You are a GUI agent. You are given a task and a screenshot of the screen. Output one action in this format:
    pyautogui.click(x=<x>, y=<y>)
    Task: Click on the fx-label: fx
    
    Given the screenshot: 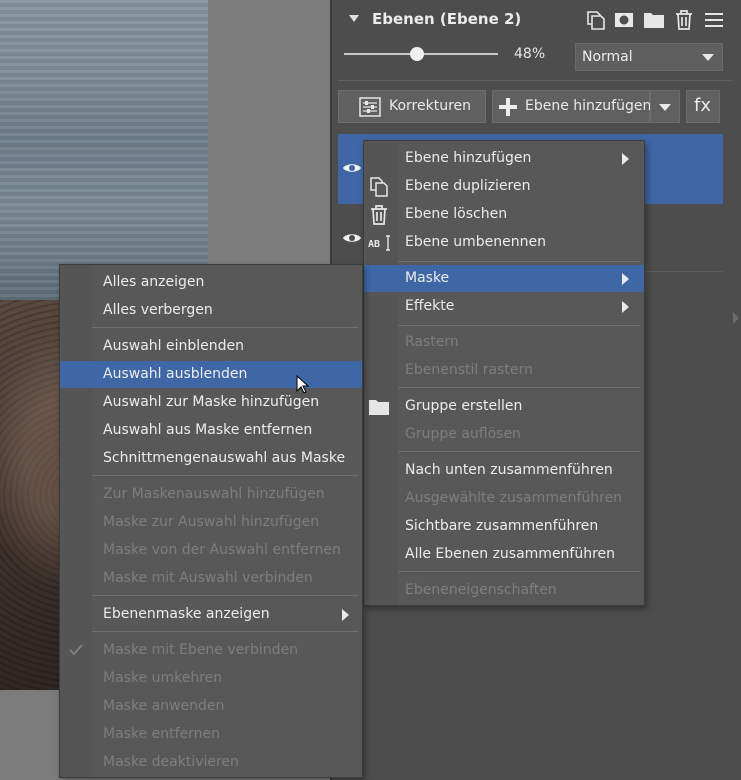 What is the action you would take?
    pyautogui.click(x=702, y=105)
    